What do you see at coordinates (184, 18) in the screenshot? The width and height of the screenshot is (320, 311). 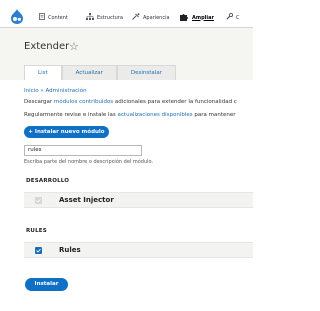 I see `puzzle-icon` at bounding box center [184, 18].